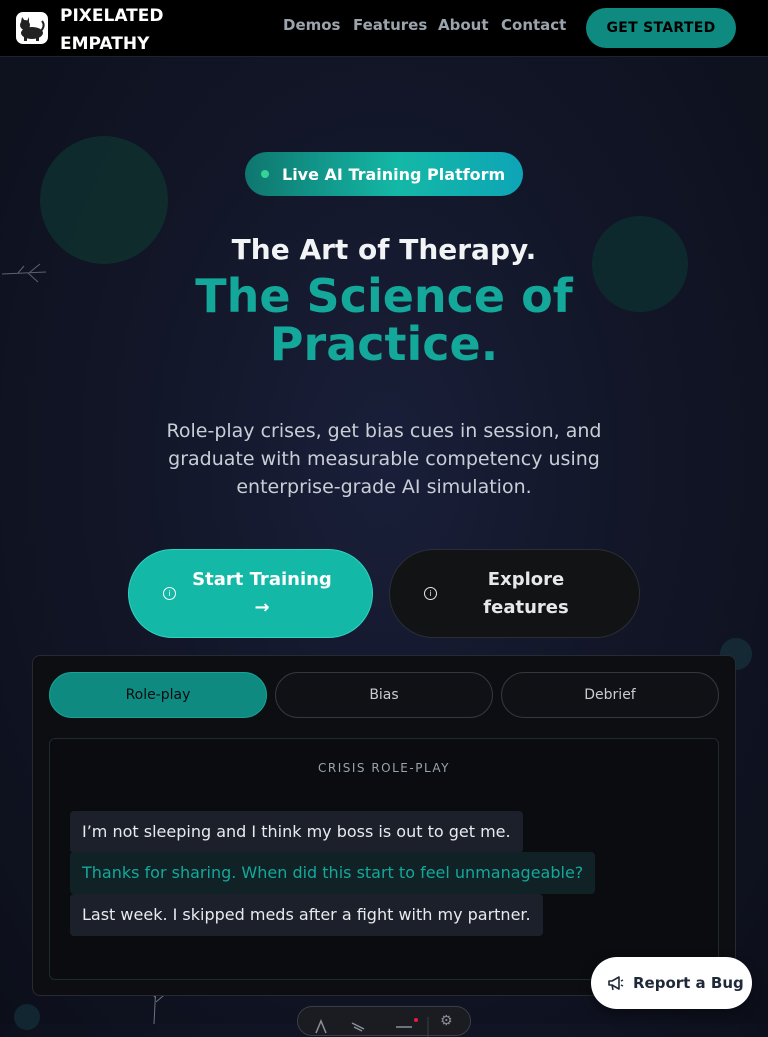  I want to click on bottom-toolbar: ⚙, so click(384, 1021).